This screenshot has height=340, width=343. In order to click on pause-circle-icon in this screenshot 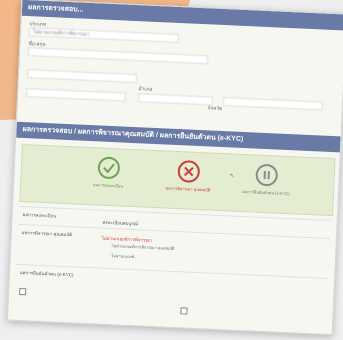, I will do `click(267, 175)`.